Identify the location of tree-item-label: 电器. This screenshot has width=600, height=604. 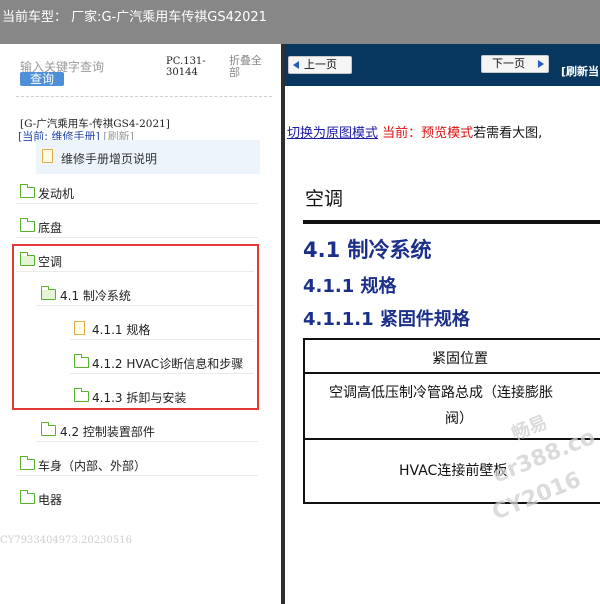
(50, 500).